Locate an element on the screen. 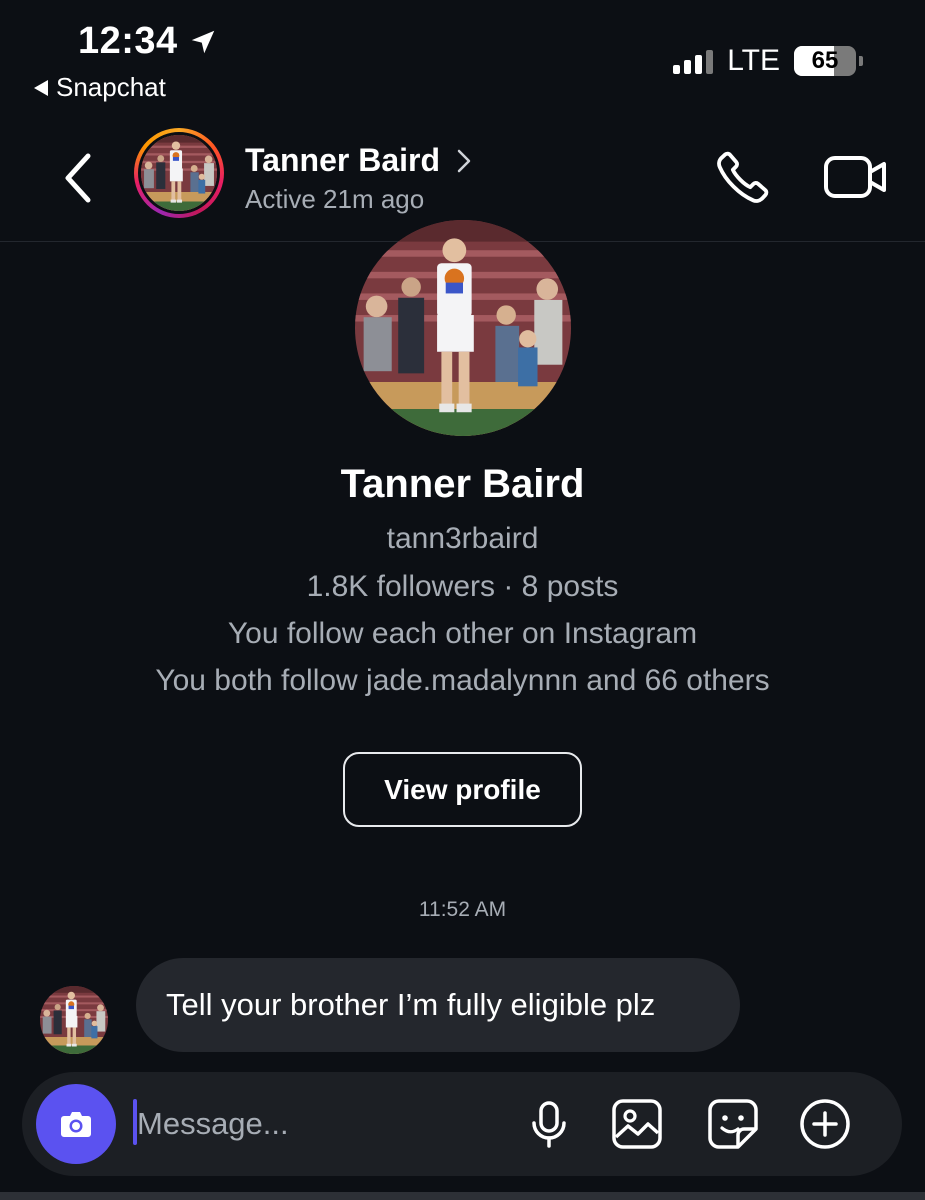  bottom-edge is located at coordinates (462, 1196).